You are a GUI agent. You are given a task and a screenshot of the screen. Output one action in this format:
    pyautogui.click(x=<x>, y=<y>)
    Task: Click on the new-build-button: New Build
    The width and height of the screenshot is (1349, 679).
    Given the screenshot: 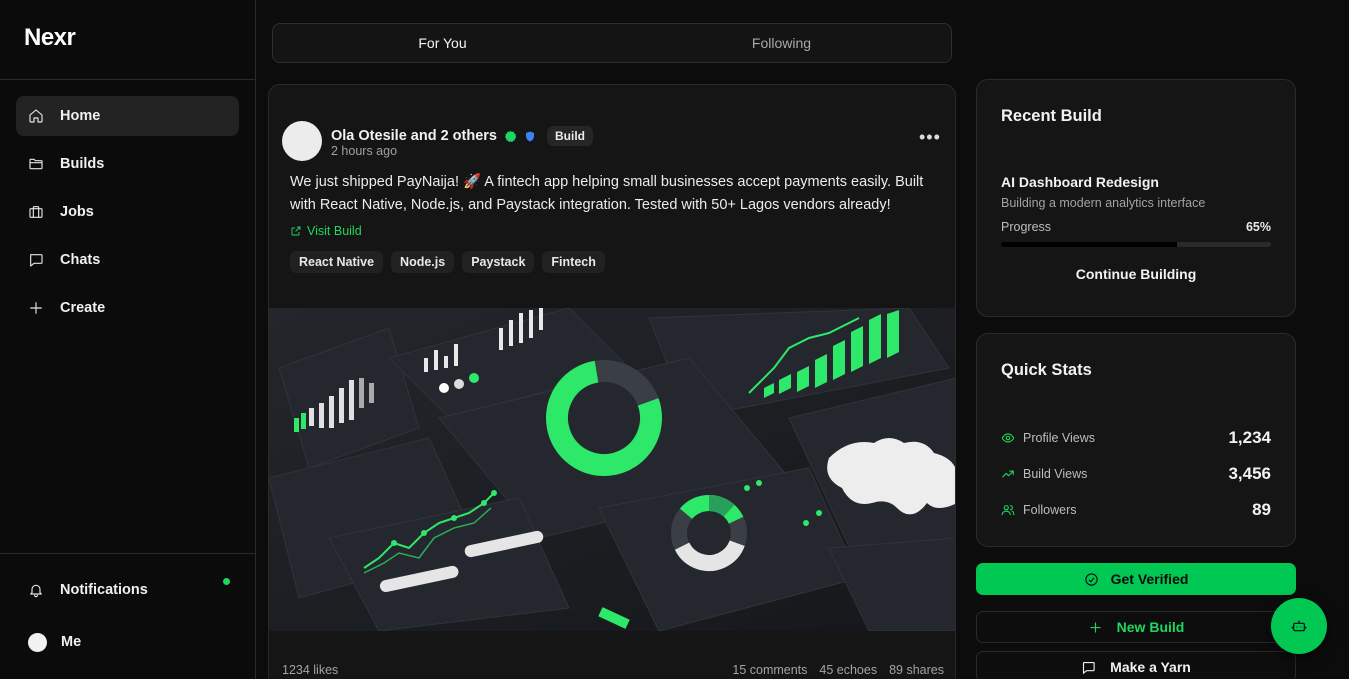 What is the action you would take?
    pyautogui.click(x=1136, y=627)
    